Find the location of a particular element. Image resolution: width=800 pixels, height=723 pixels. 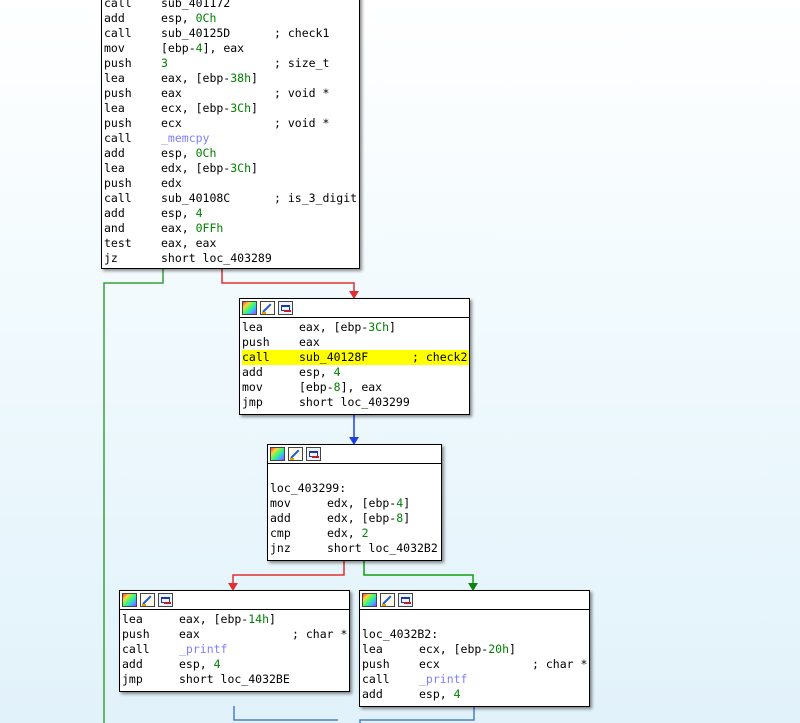

instruction-line: push 3 ; size_t is located at coordinates (231, 63).